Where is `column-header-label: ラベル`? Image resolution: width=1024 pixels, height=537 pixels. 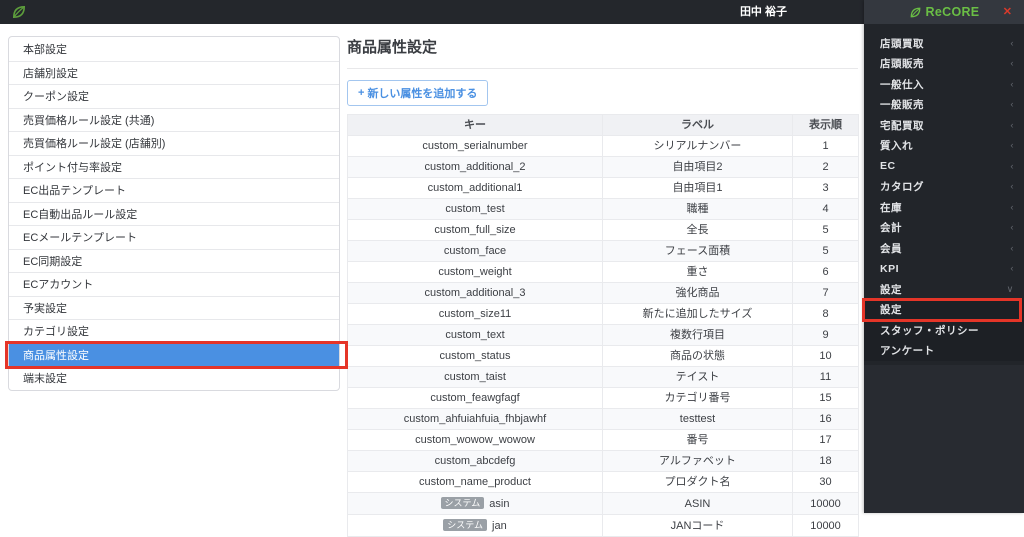
column-header-label: ラベル is located at coordinates (697, 125).